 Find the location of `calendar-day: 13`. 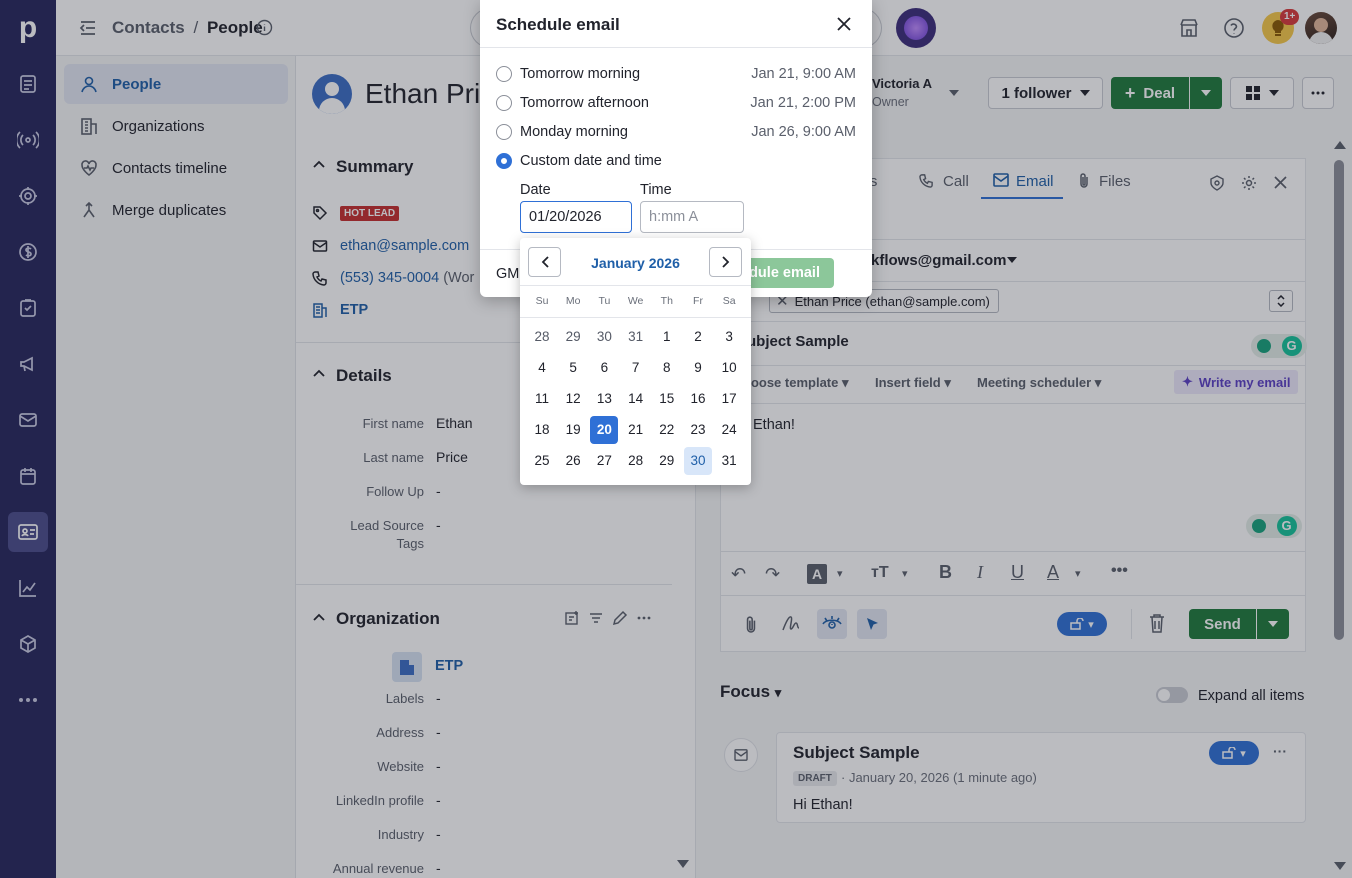

calendar-day: 13 is located at coordinates (604, 399).